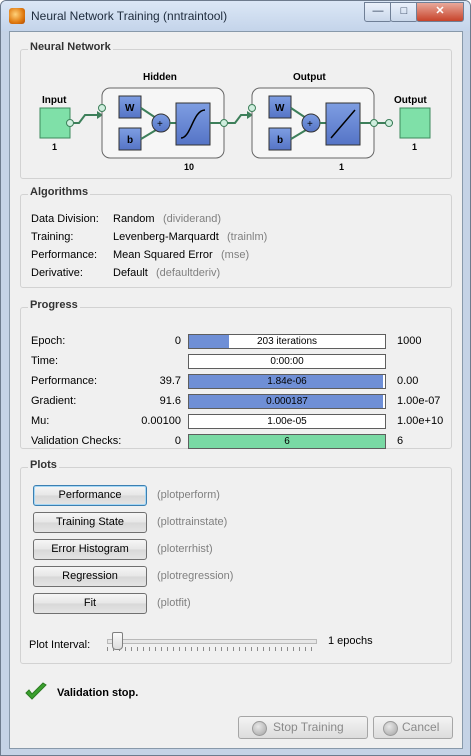  What do you see at coordinates (419, 401) in the screenshot?
I see `progress-end: 1.00e-07` at bounding box center [419, 401].